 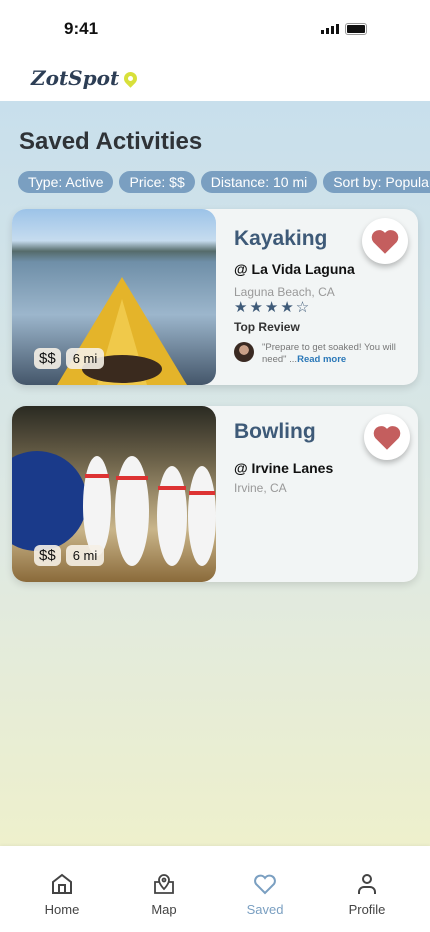 I want to click on nav-label: Map, so click(x=164, y=909).